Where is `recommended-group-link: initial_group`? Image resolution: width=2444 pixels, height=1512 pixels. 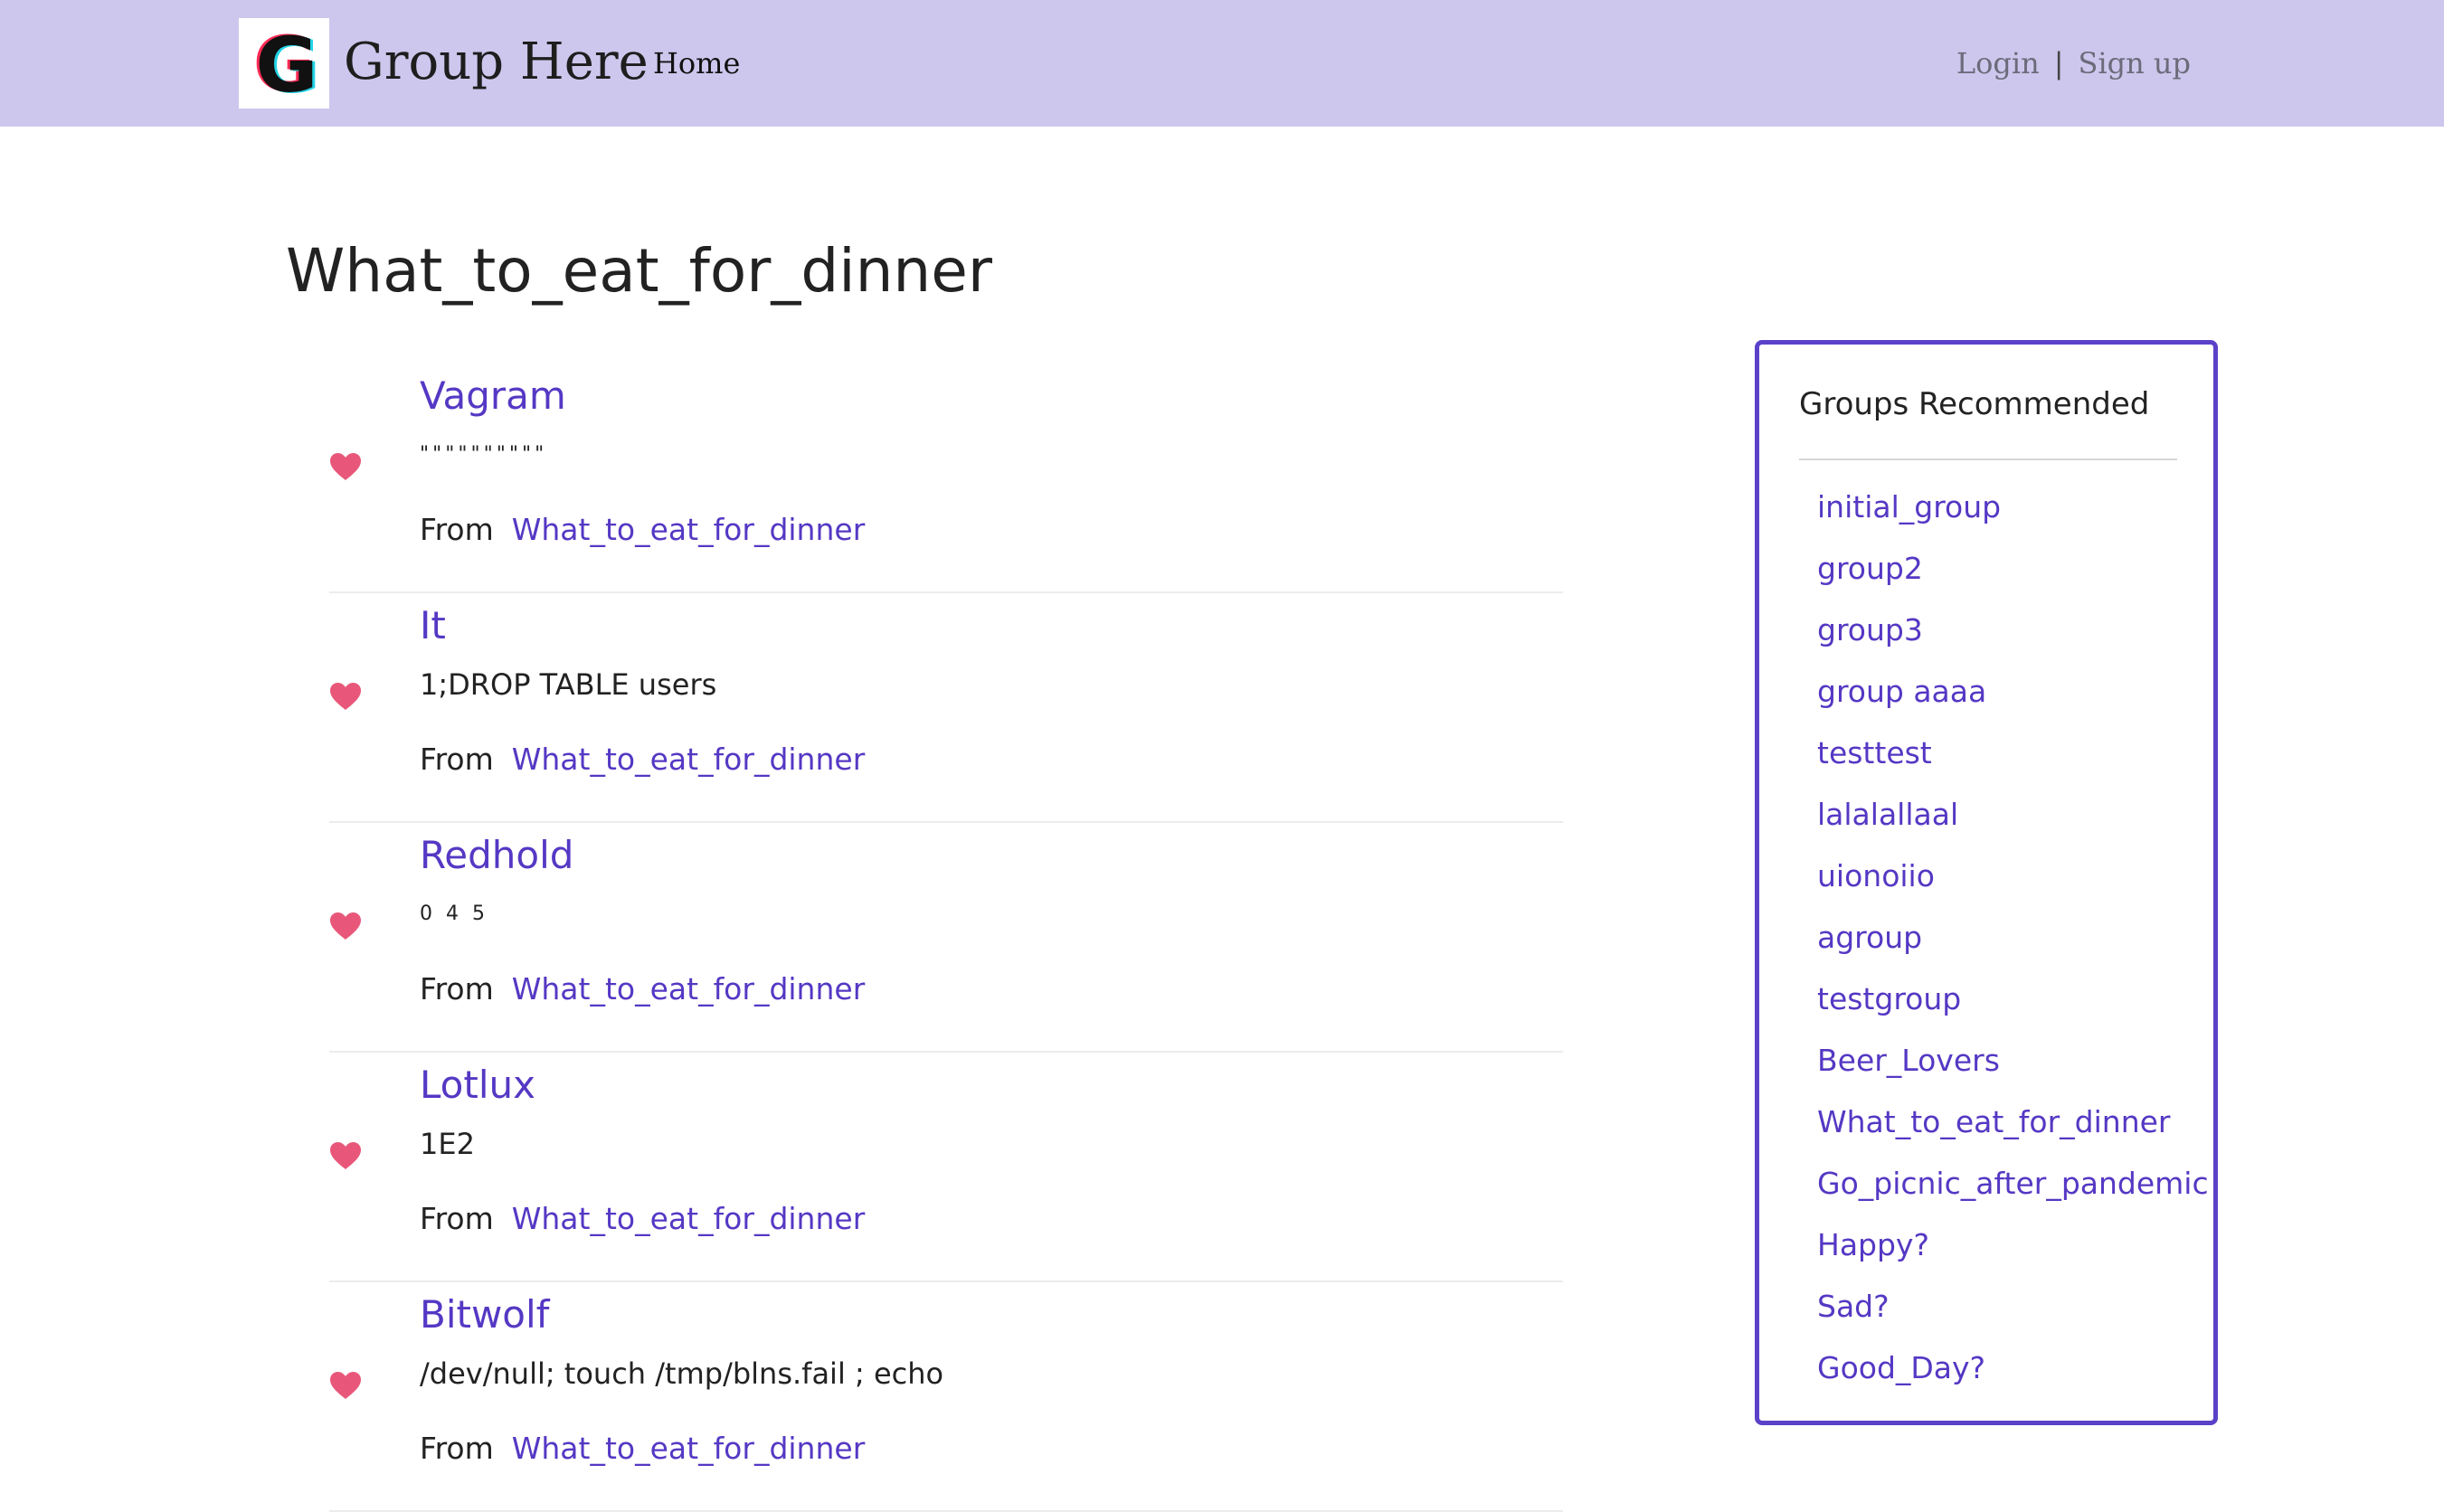
recommended-group-link: initial_group is located at coordinates (1909, 506).